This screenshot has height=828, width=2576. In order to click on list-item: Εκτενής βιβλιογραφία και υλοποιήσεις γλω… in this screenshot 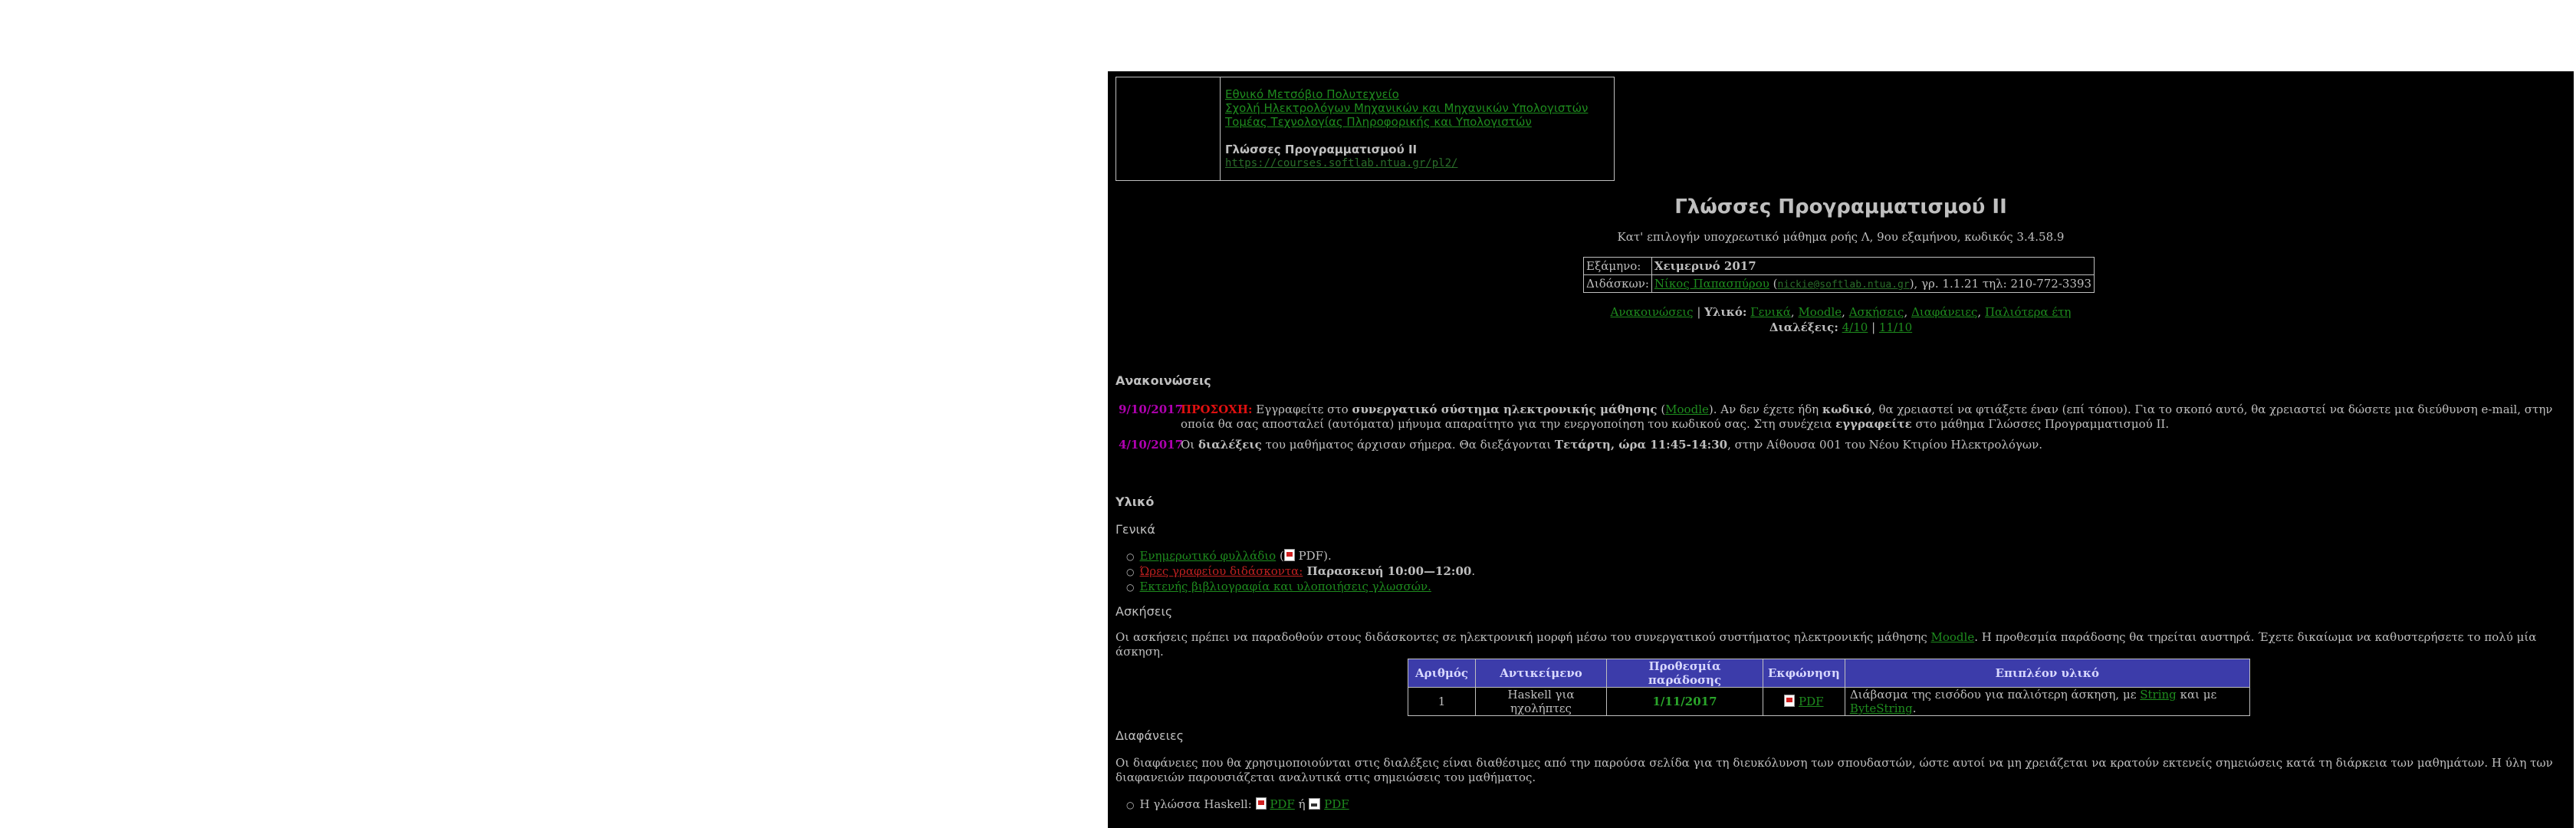, I will do `click(1301, 588)`.